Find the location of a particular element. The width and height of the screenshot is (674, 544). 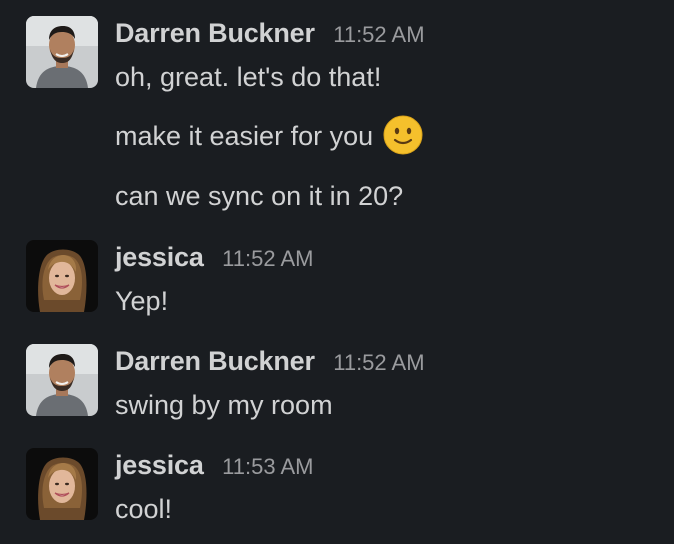

message-text: can we sync on it in 20? is located at coordinates (259, 196).